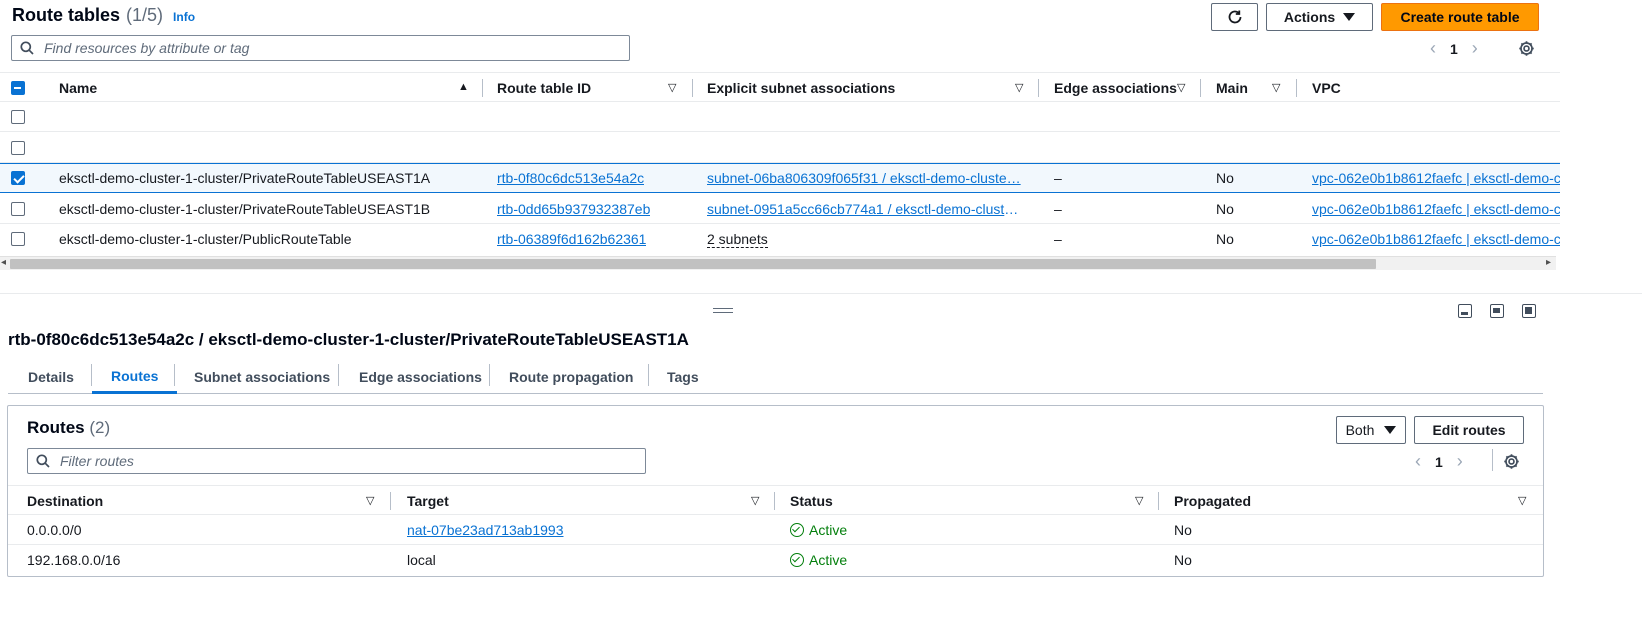 This screenshot has width=1642, height=620. Describe the element at coordinates (1526, 48) in the screenshot. I see `settings-gear-icon` at that location.